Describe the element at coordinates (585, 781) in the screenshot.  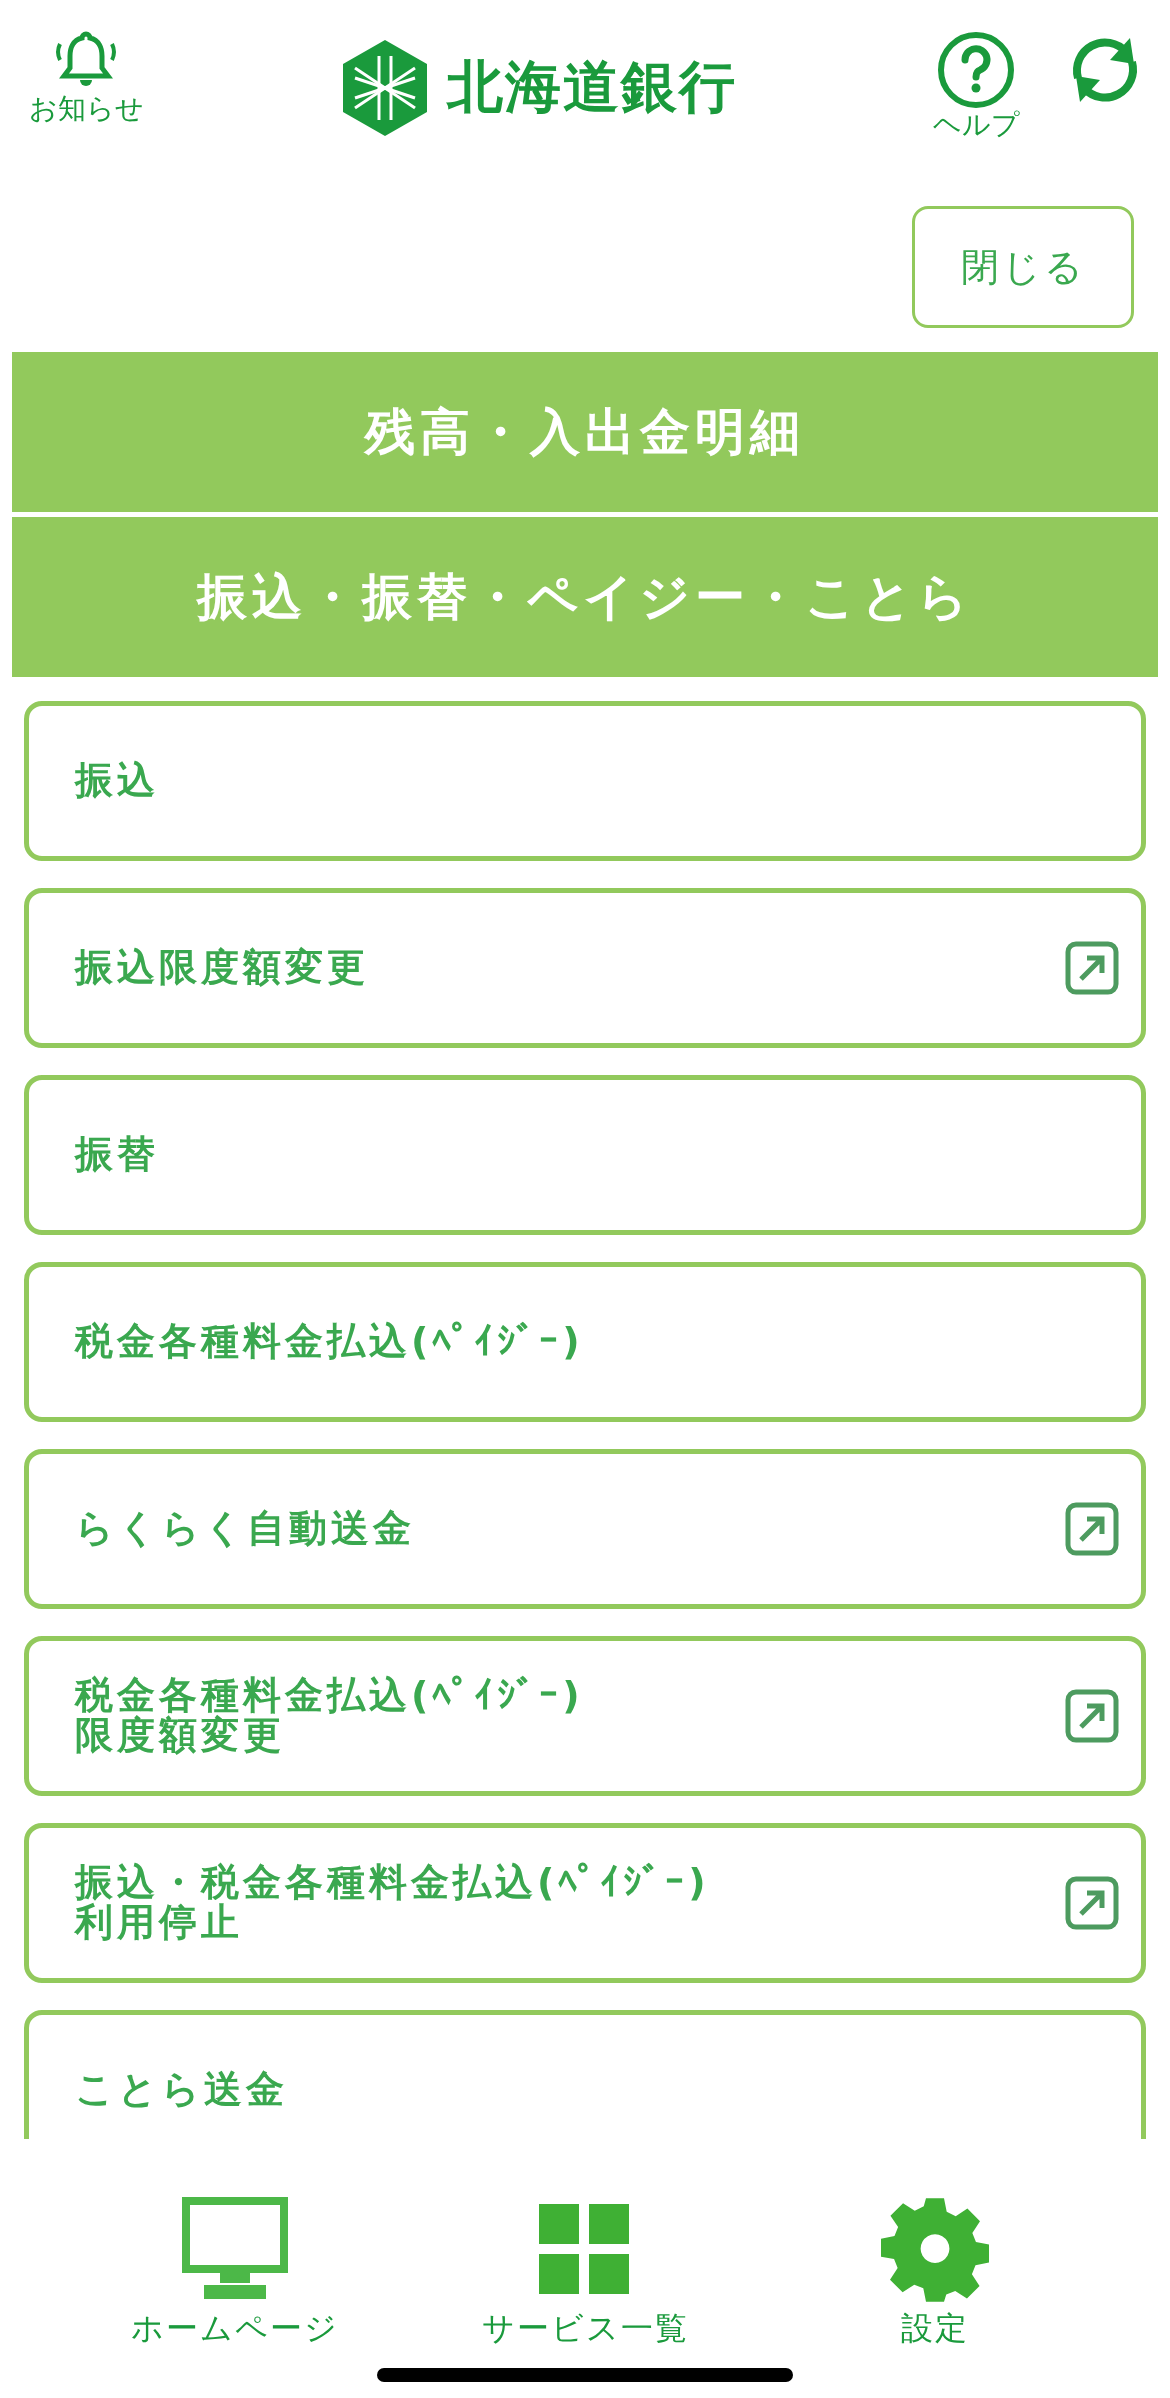
I see `menu-item: 振込` at that location.